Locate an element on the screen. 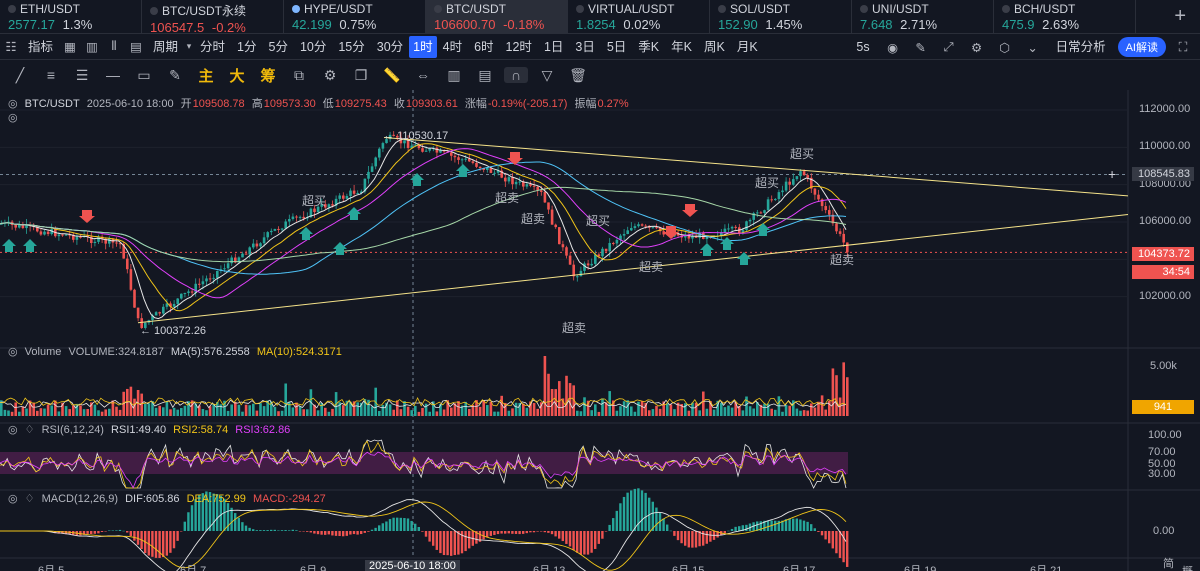 This screenshot has height=571, width=1200. interval-4: 15分 is located at coordinates (351, 47).